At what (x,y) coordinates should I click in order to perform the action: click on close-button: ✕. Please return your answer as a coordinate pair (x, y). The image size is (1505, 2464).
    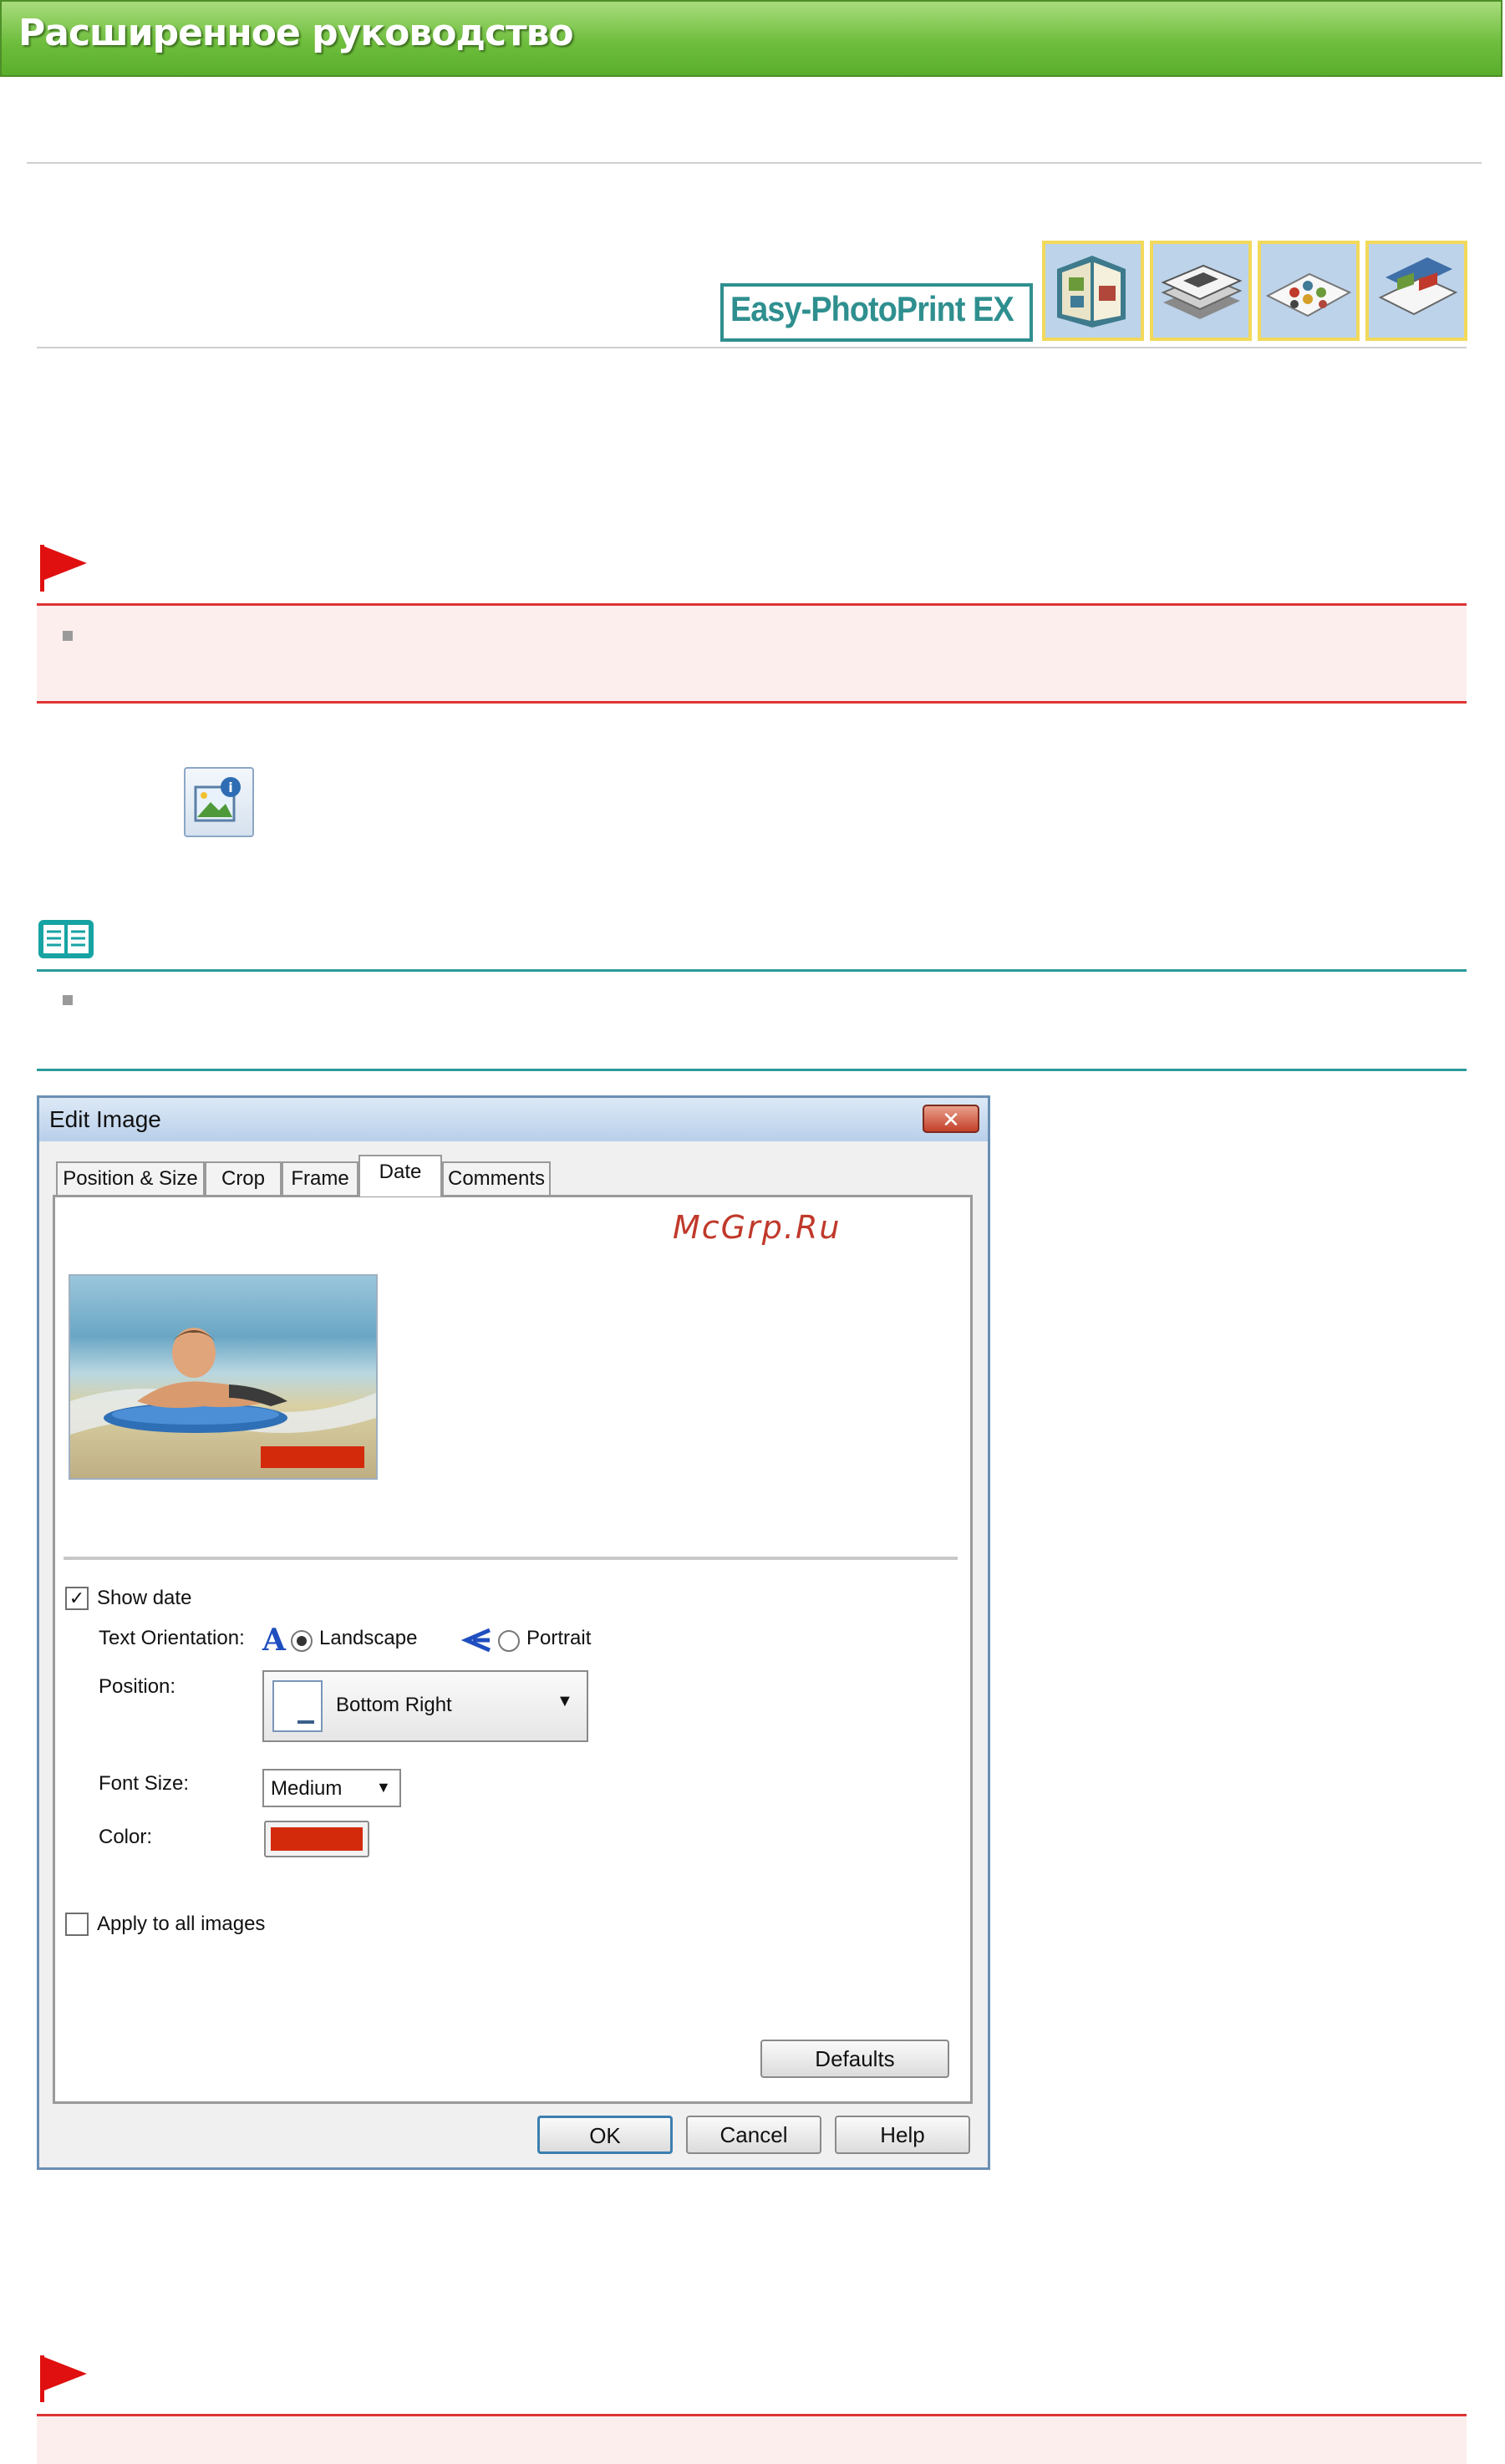
    Looking at the image, I should click on (951, 1119).